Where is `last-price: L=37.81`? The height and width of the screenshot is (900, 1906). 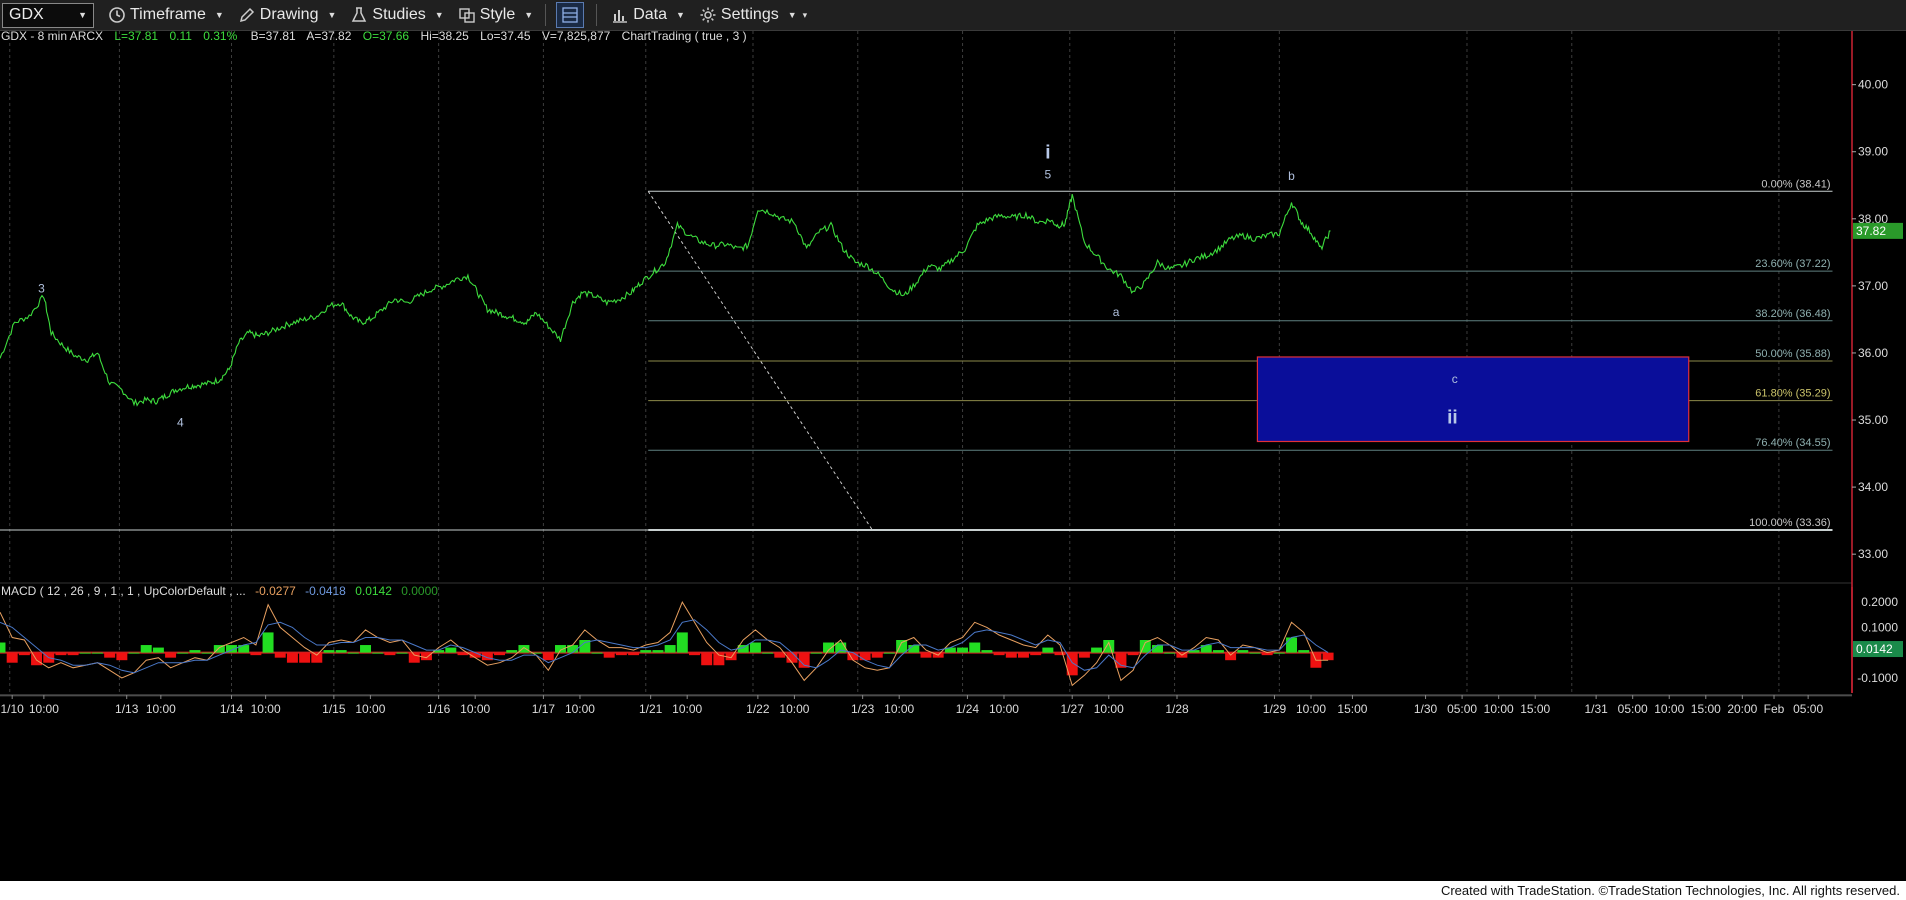 last-price: L=37.81 is located at coordinates (136, 37).